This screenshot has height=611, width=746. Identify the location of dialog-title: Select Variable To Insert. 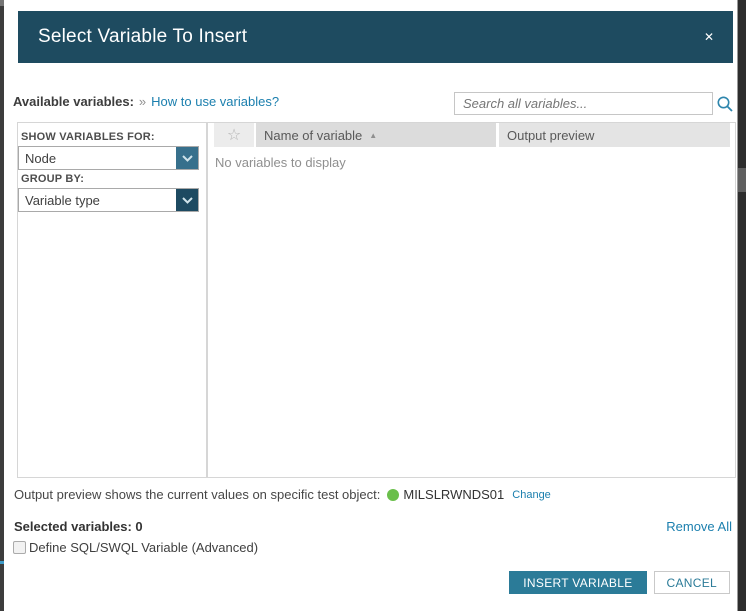
(143, 36).